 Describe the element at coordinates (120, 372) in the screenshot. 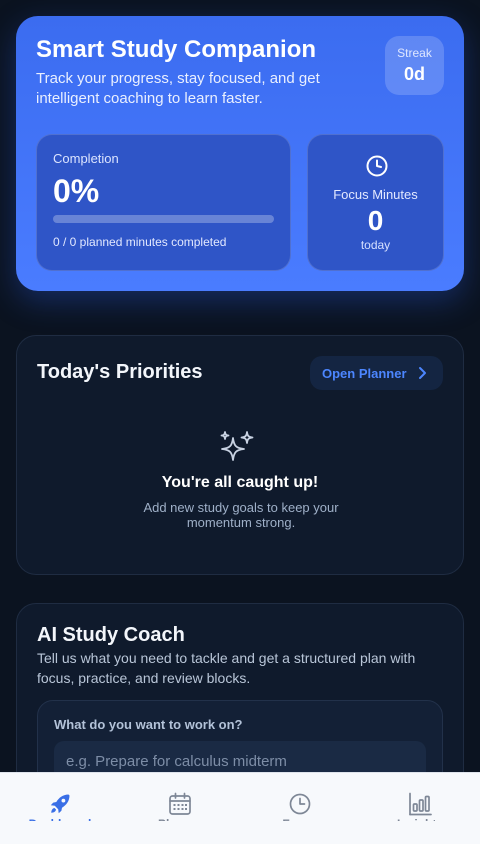

I see `priorities-title: Today's Priorities` at that location.